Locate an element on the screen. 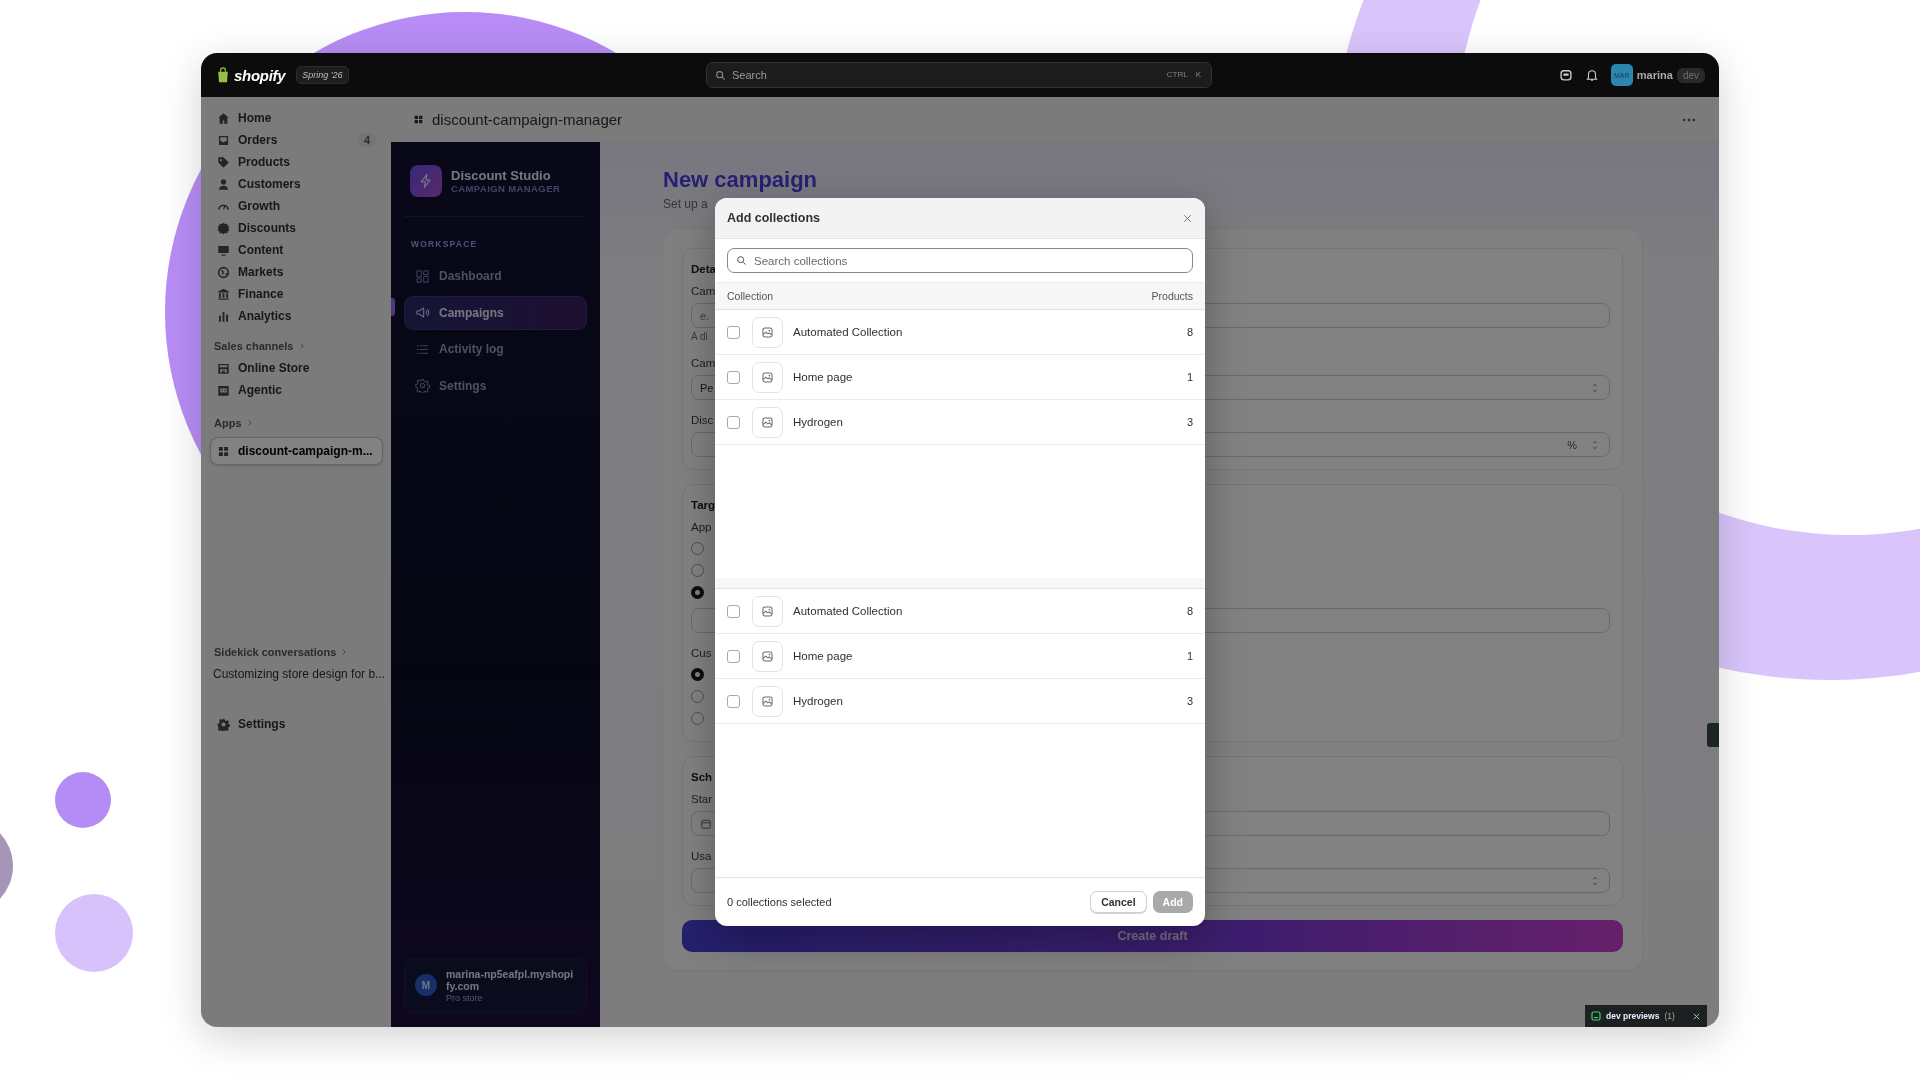  section-title: Sch is located at coordinates (702, 777).